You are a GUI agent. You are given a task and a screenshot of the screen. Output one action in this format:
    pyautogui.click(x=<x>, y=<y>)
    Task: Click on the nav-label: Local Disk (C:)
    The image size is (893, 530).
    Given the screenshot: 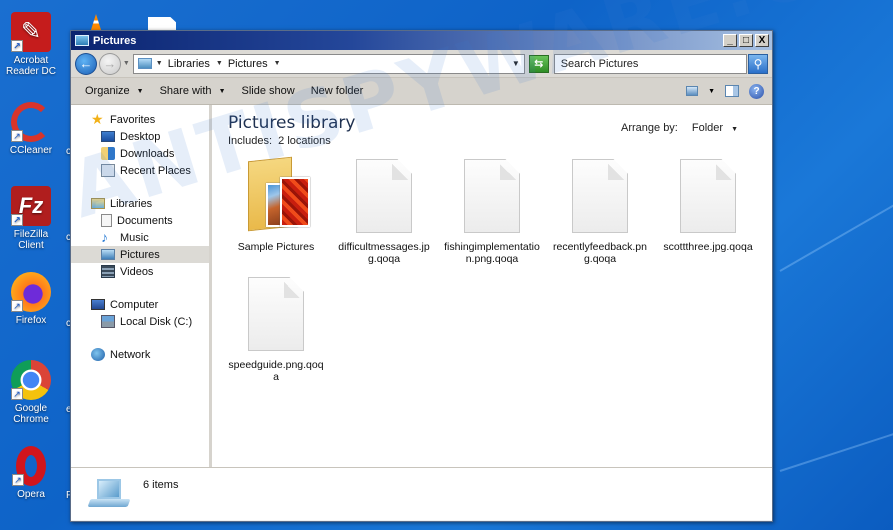 What is the action you would take?
    pyautogui.click(x=156, y=321)
    